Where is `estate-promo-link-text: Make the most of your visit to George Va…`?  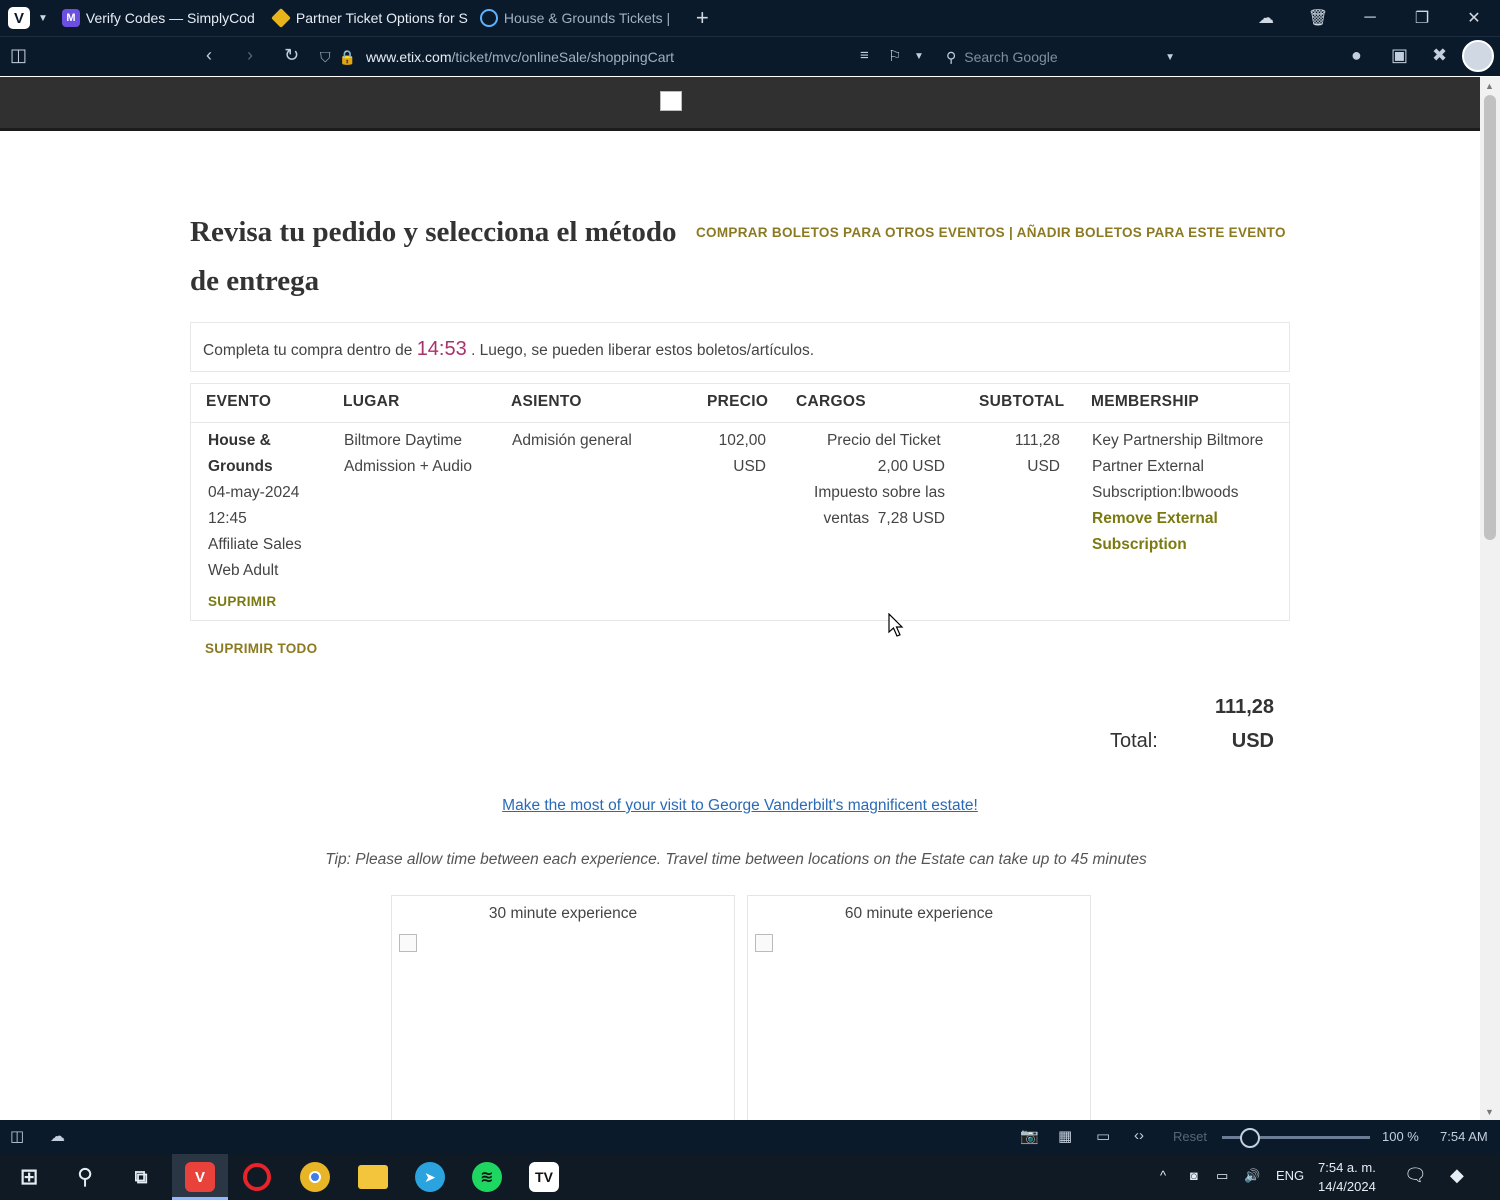
estate-promo-link-text: Make the most of your visit to George Va… is located at coordinates (740, 805).